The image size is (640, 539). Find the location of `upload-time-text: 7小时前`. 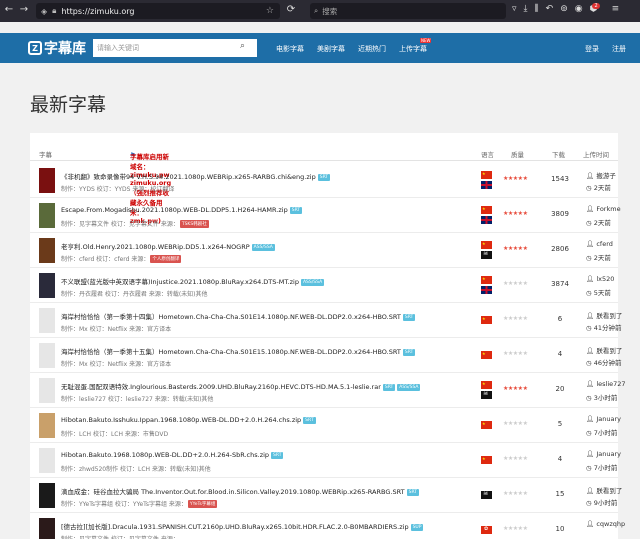

upload-time-text: 7小时前 is located at coordinates (605, 433).